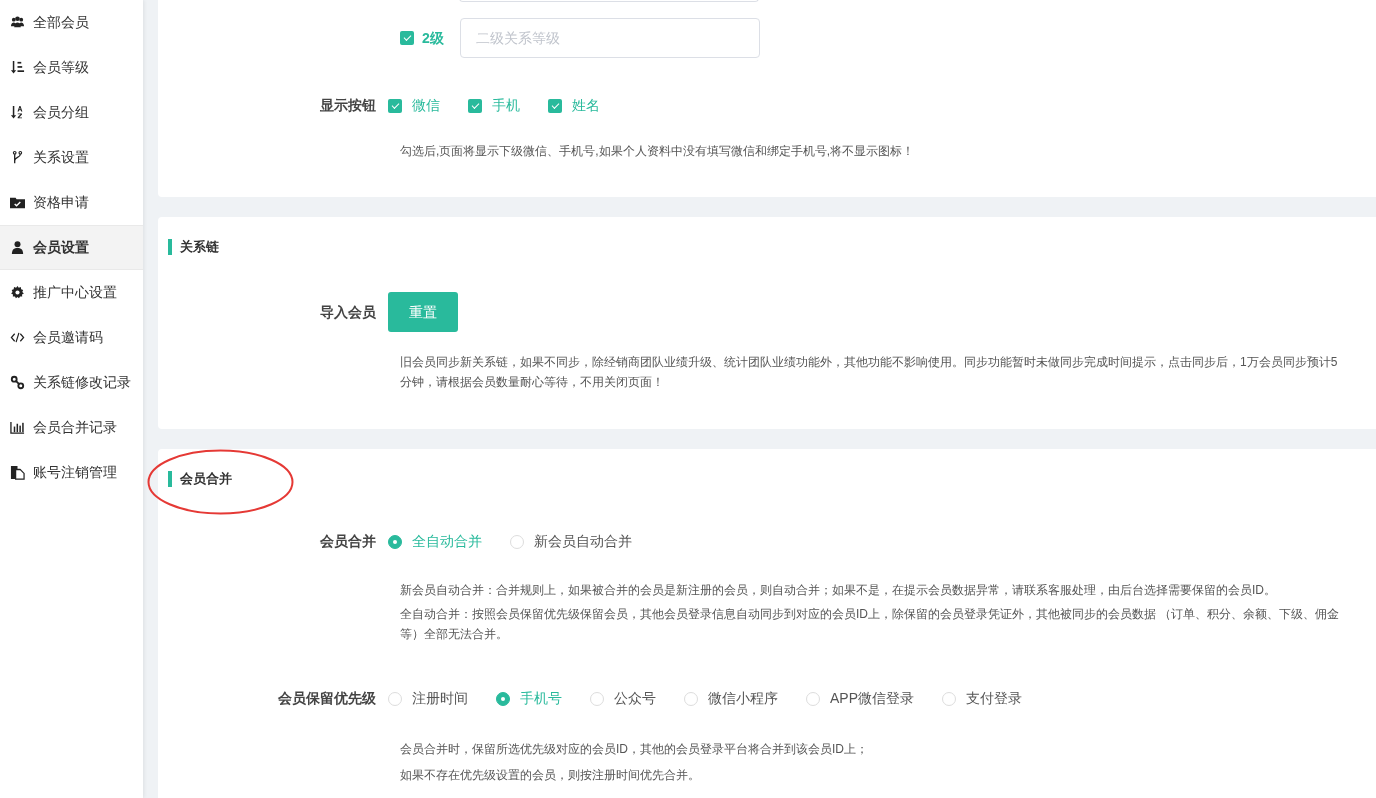 The height and width of the screenshot is (798, 1376). Describe the element at coordinates (994, 698) in the screenshot. I see `radio-label: 支付登录` at that location.